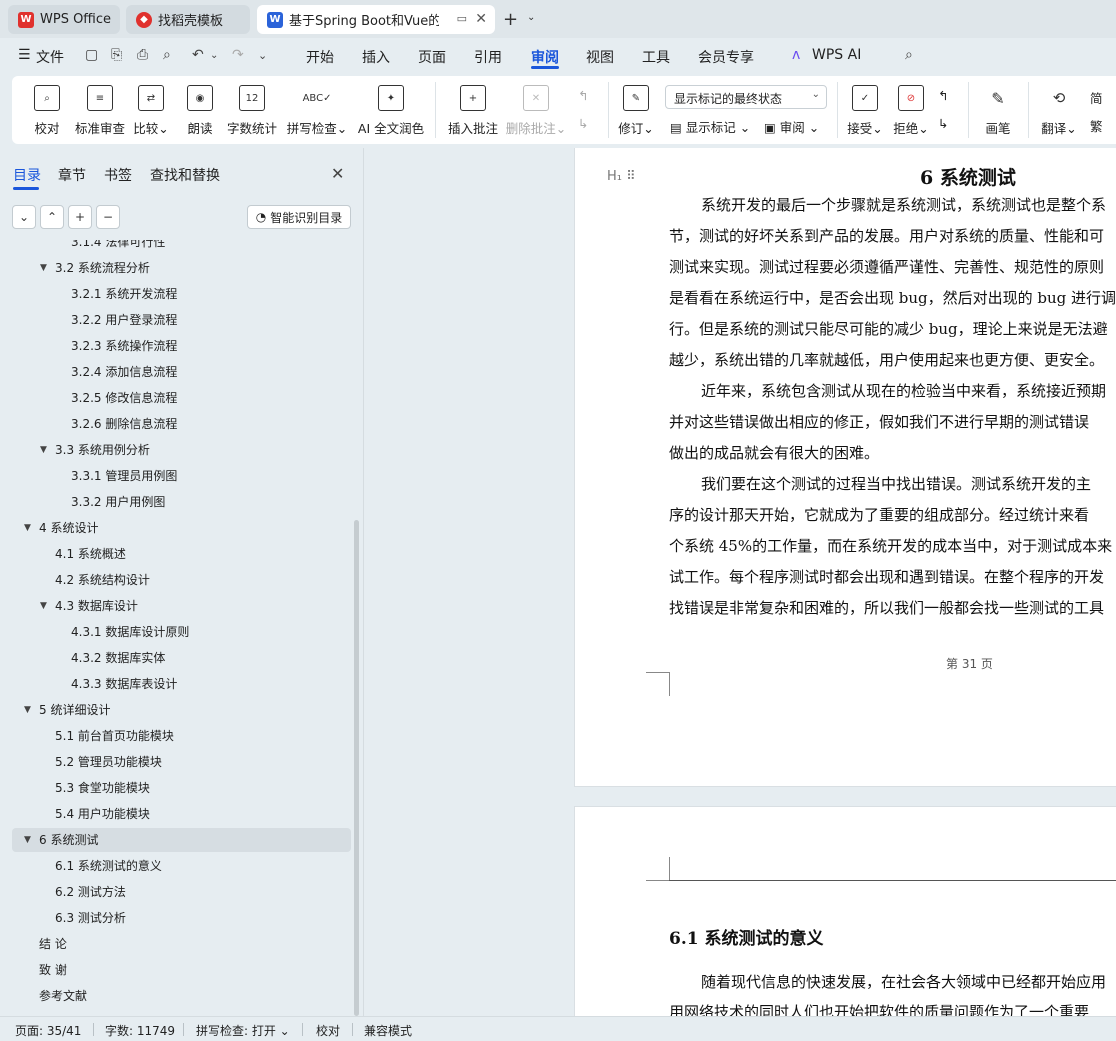  What do you see at coordinates (583, 95) in the screenshot?
I see `previous-comment-icon: ↰` at bounding box center [583, 95].